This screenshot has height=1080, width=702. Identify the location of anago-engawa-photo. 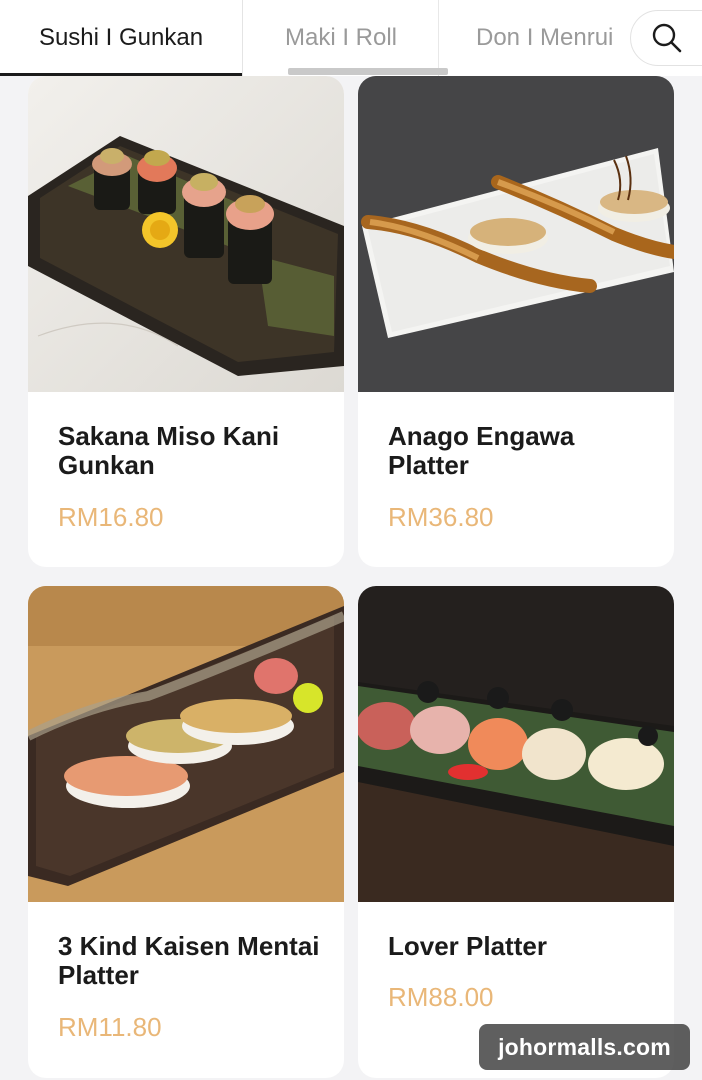
(516, 234).